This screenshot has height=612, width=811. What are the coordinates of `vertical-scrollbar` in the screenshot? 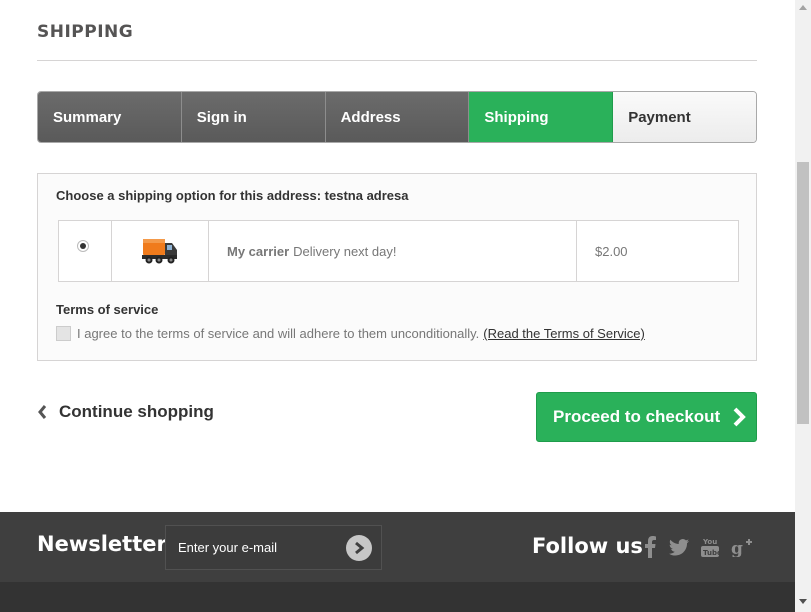 It's located at (803, 306).